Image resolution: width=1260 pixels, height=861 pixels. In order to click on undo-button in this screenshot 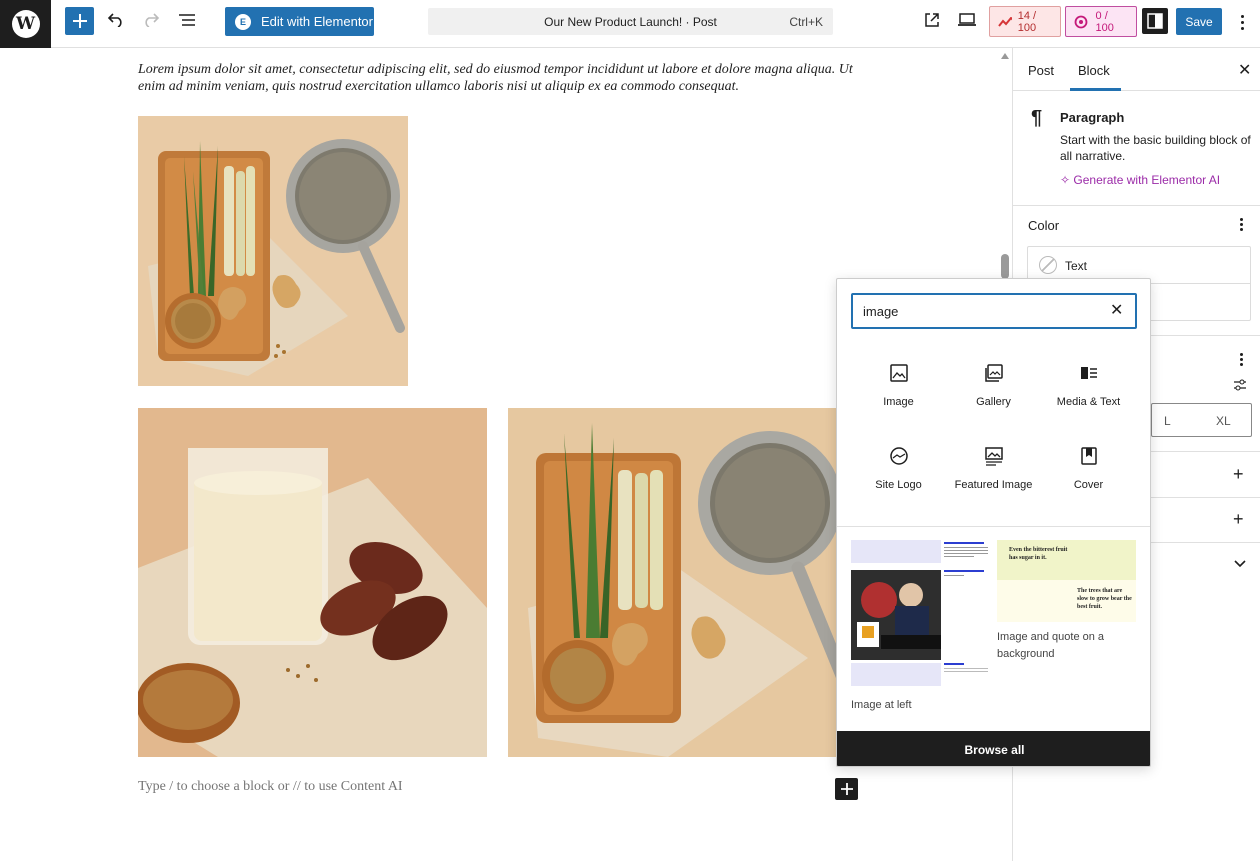, I will do `click(116, 20)`.